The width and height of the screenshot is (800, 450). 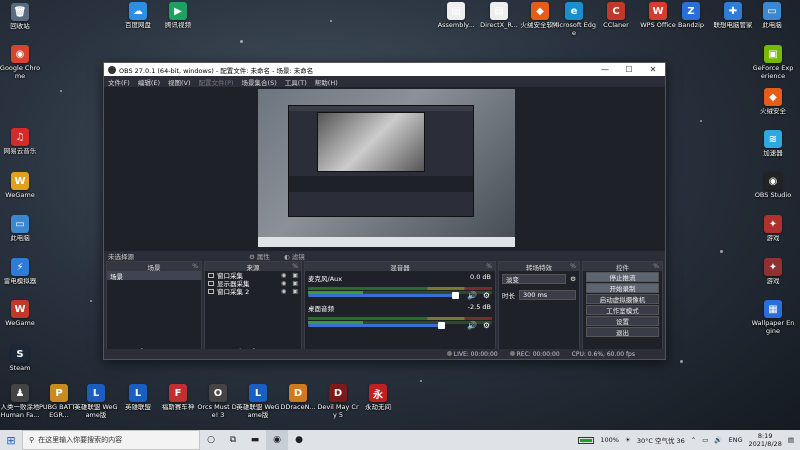 What do you see at coordinates (733, 16) in the screenshot?
I see `desktop-icon: ✚ 联想电脑管家` at bounding box center [733, 16].